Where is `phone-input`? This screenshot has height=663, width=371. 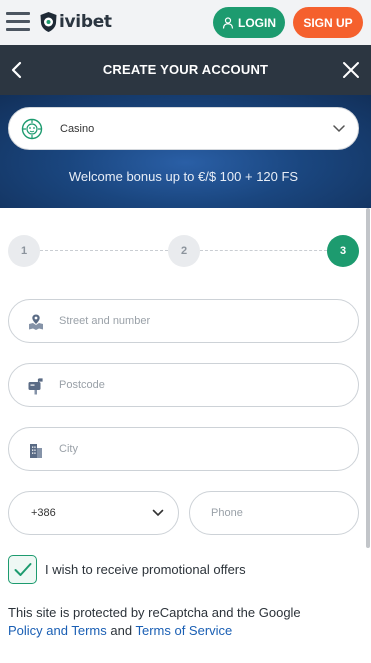 phone-input is located at coordinates (281, 513).